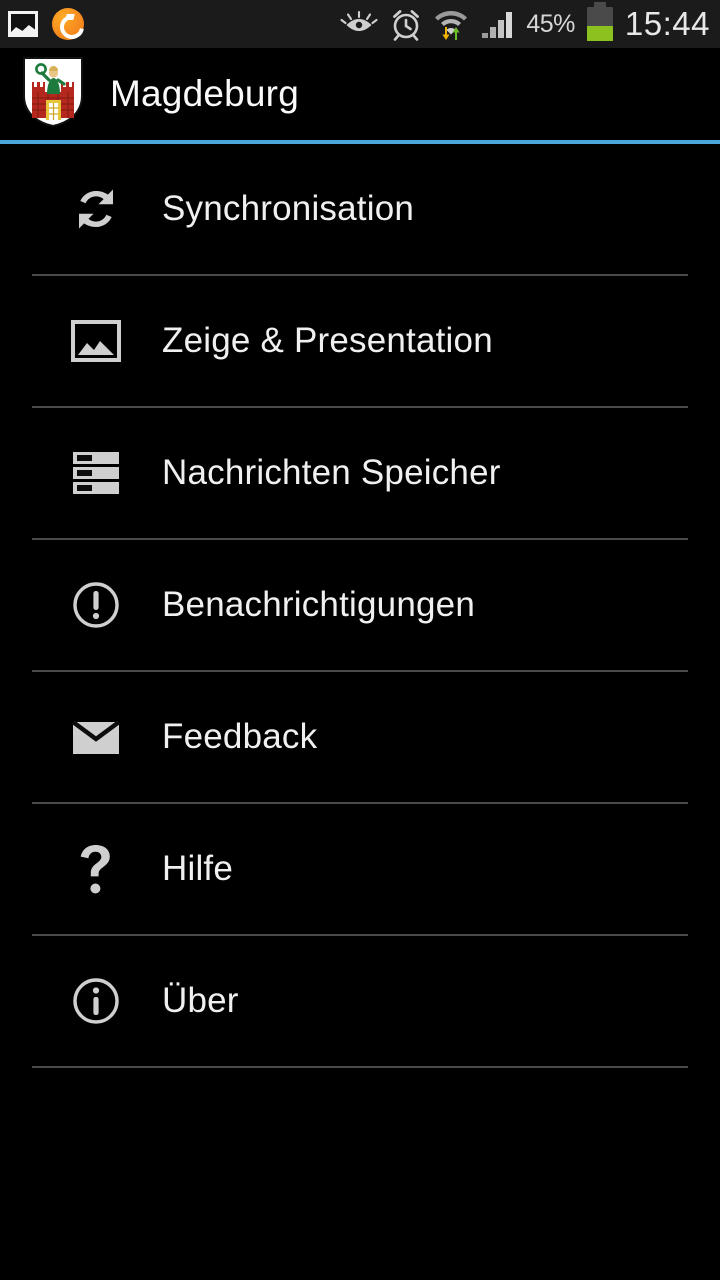 The width and height of the screenshot is (720, 1280). Describe the element at coordinates (46, 24) in the screenshot. I see `status-bar-notification-icons` at that location.